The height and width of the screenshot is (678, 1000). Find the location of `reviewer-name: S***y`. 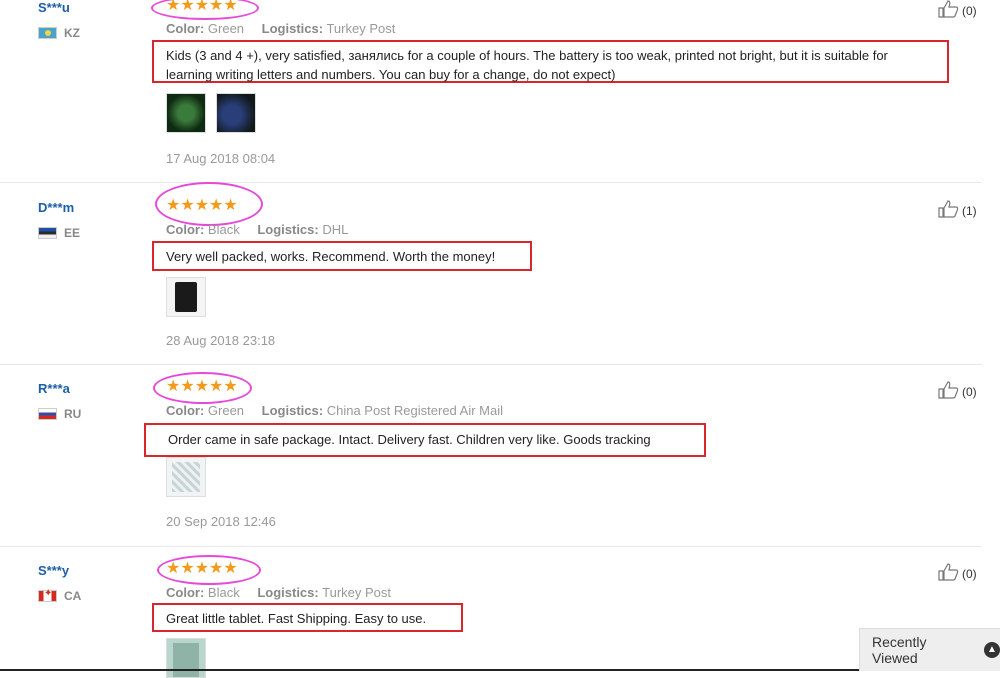

reviewer-name: S***y is located at coordinates (53, 570).